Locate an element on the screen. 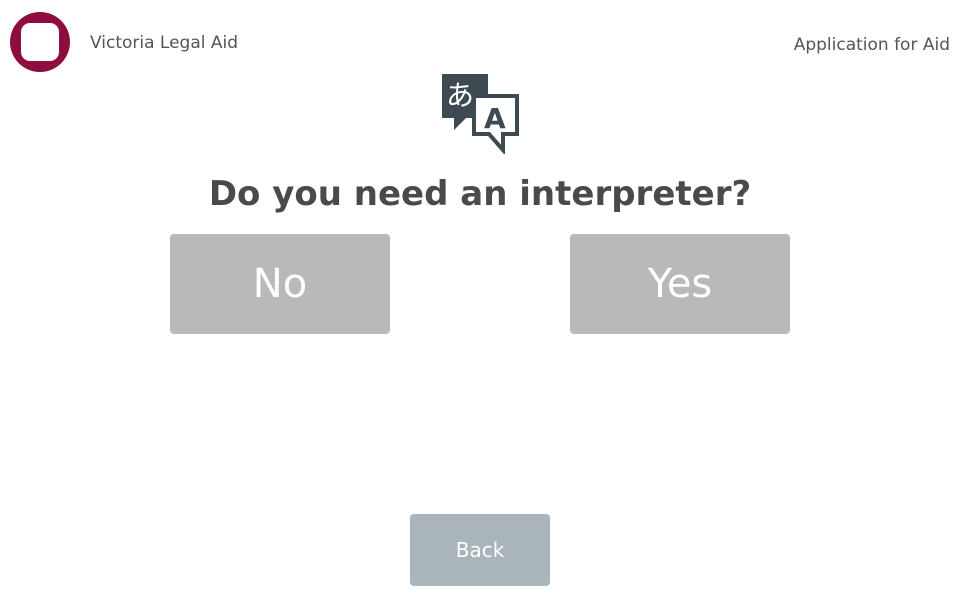 This screenshot has width=960, height=600. no-button: No is located at coordinates (280, 284).